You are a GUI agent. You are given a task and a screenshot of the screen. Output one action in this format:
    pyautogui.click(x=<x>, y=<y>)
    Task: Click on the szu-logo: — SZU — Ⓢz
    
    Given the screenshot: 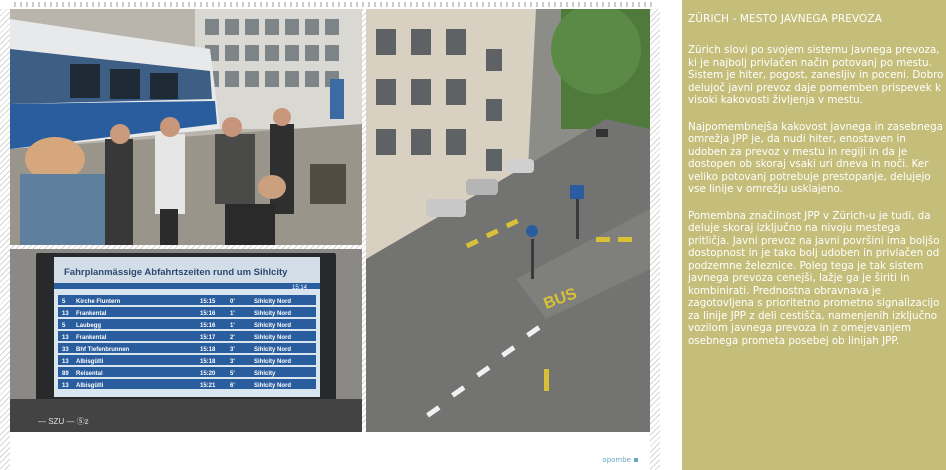 What is the action you would take?
    pyautogui.click(x=63, y=421)
    